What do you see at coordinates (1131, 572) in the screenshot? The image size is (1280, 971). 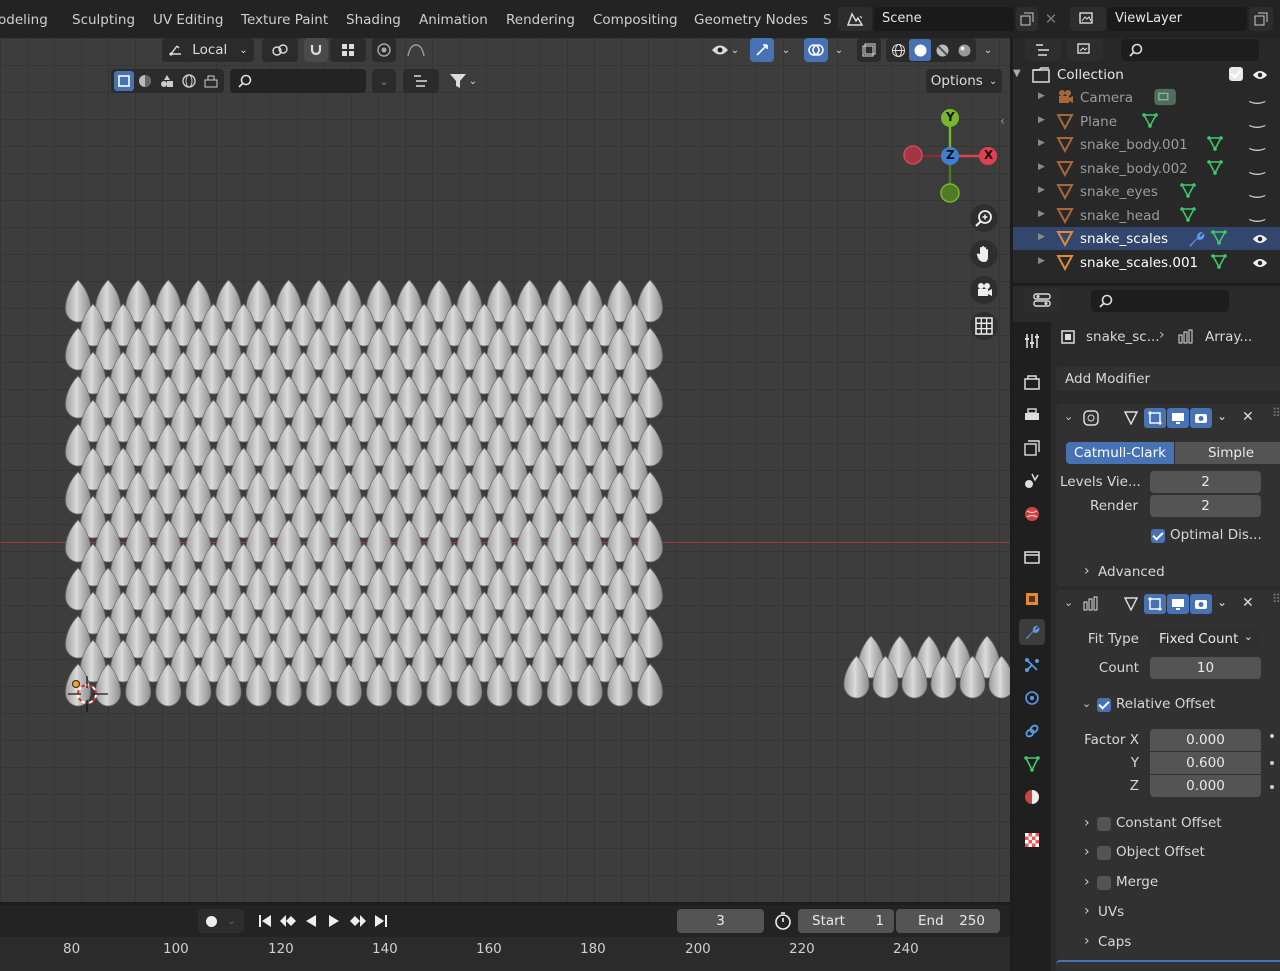 I see `advanced-subpanel-label: Advanced` at bounding box center [1131, 572].